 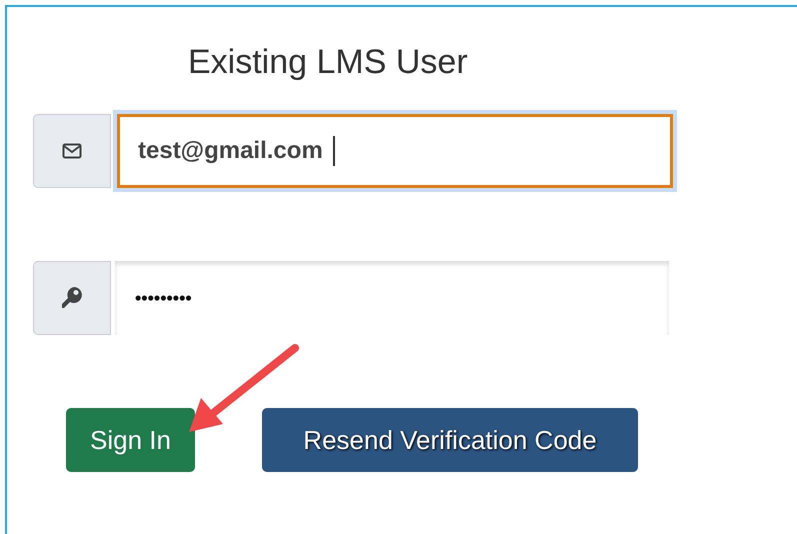 What do you see at coordinates (392, 298) in the screenshot?
I see `password-field: •••••••••` at bounding box center [392, 298].